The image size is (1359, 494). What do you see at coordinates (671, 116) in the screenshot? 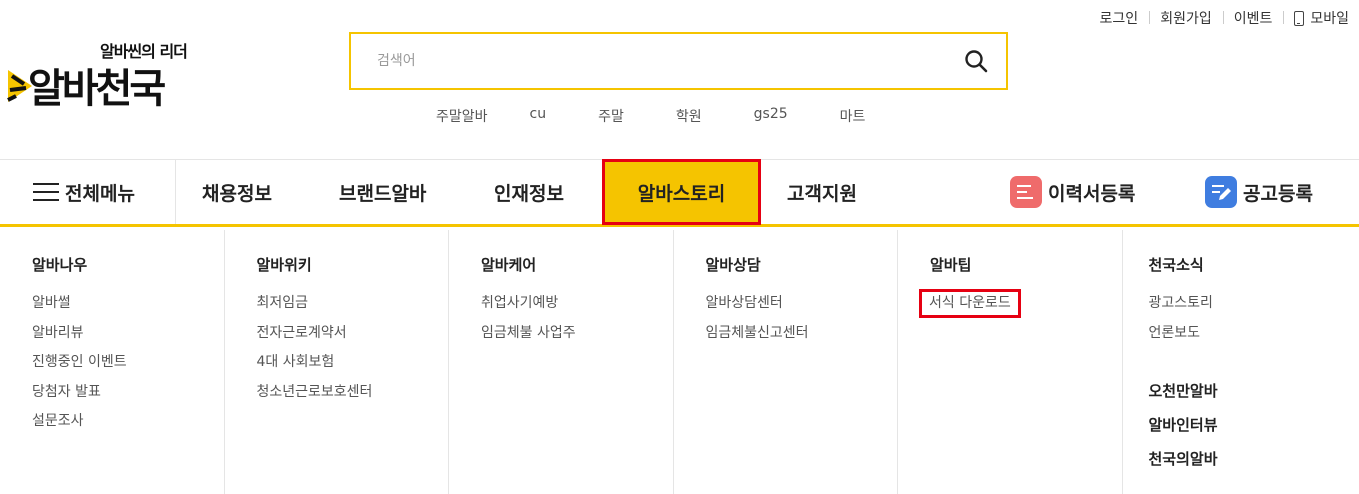
I see `popular-keywords: 주말알바 cu 주말 학원 gs25 마트` at bounding box center [671, 116].